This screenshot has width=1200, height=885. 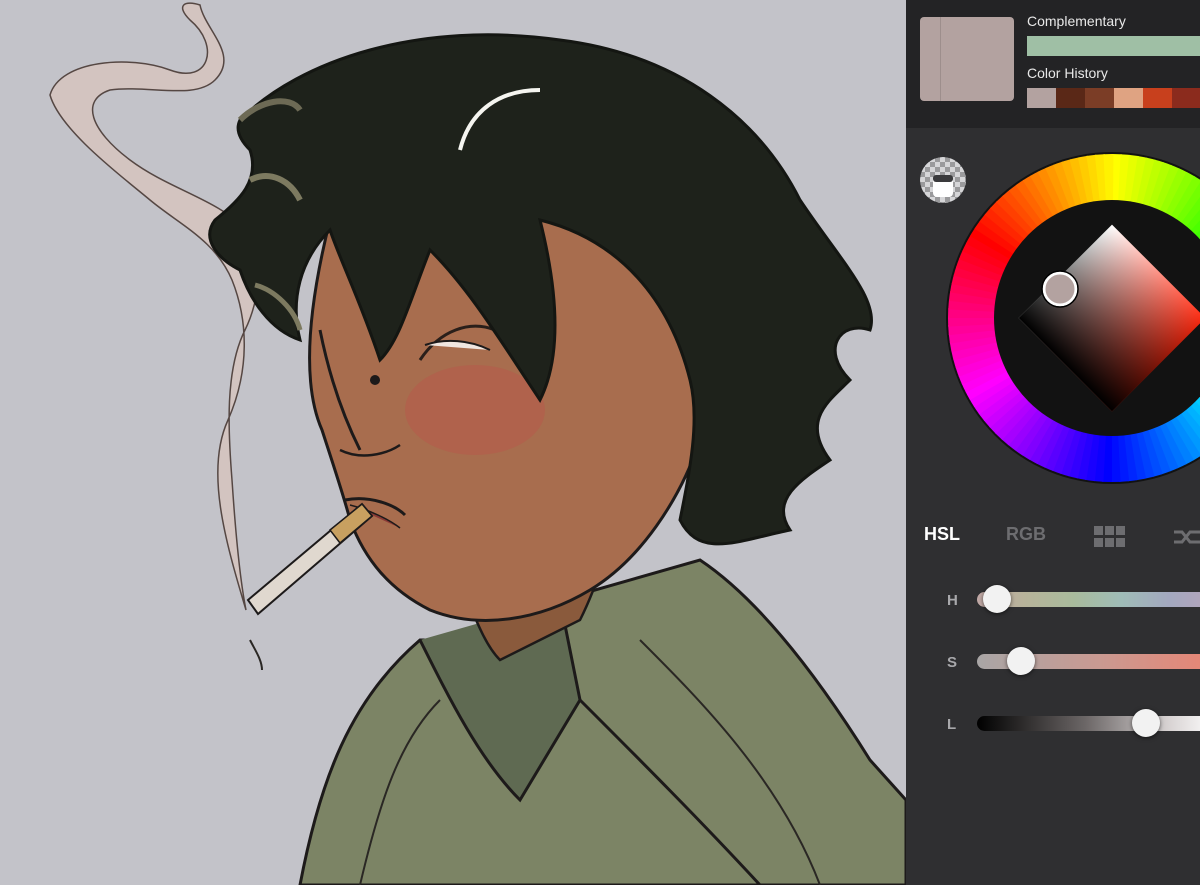 I want to click on color-wheel, so click(x=1073, y=318).